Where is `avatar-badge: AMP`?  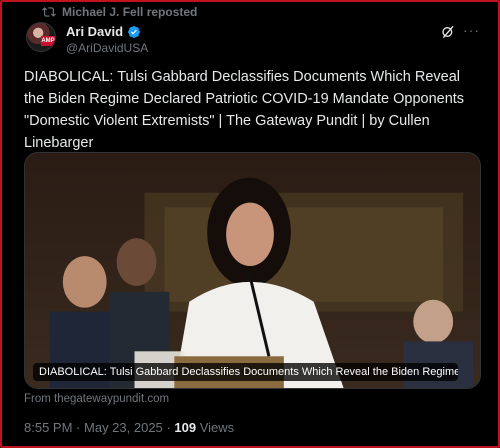
avatar-badge: AMP is located at coordinates (48, 41).